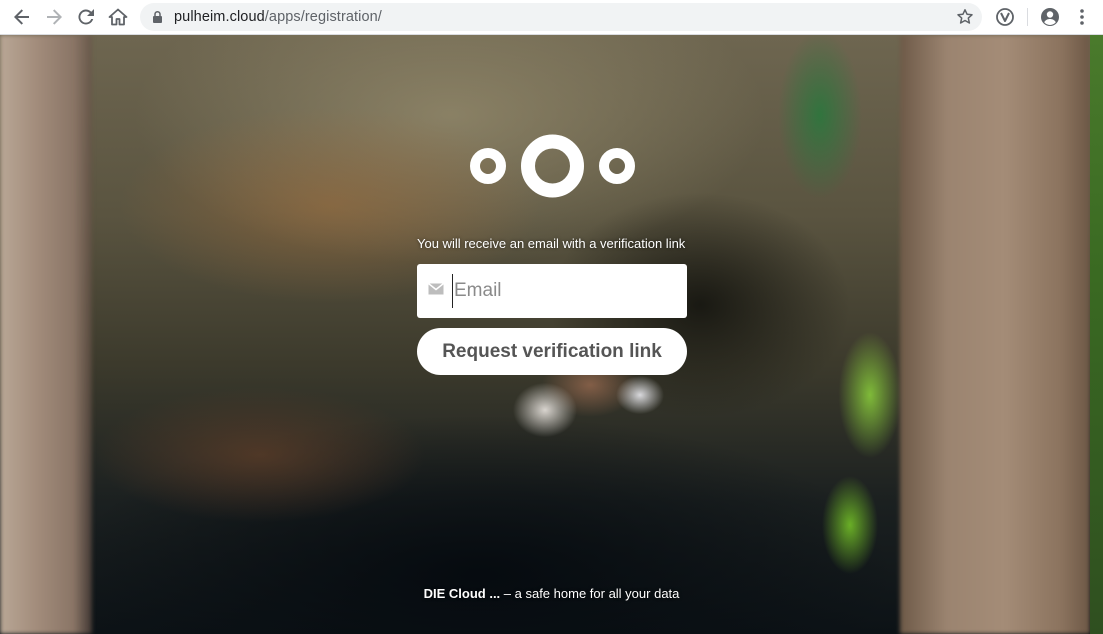  I want to click on background-tree-left, so click(46, 334).